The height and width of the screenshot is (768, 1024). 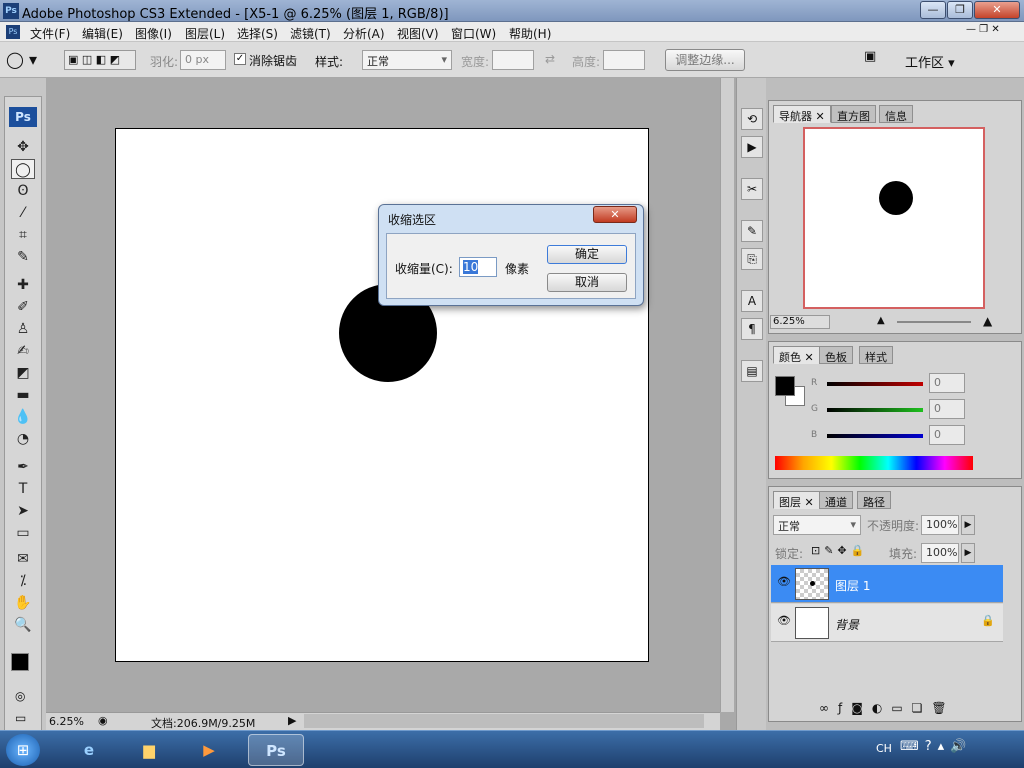 What do you see at coordinates (23, 373) in the screenshot?
I see `eraser-icon: ◩` at bounding box center [23, 373].